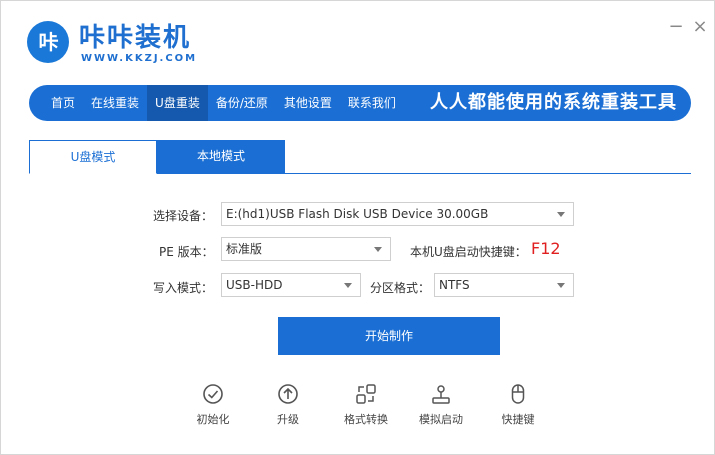  I want to click on tab-usb-mode: U盘模式, so click(93, 157).